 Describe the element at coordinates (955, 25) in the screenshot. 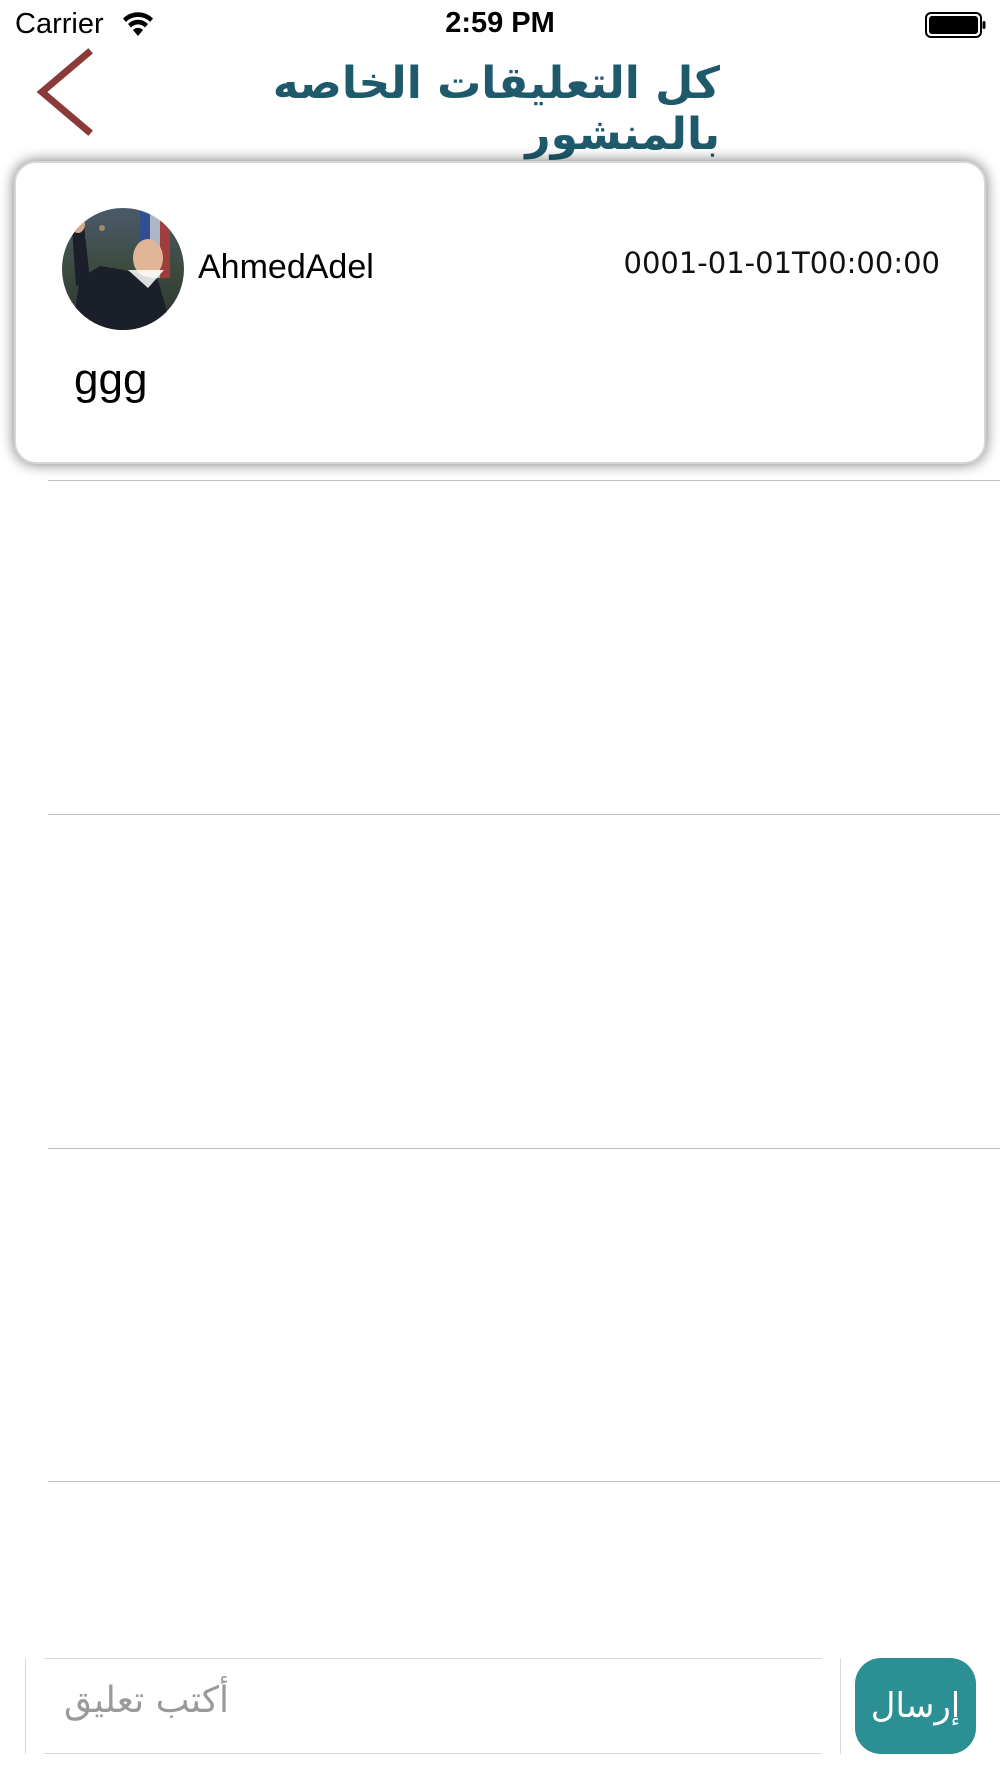

I see `battery-icon` at that location.